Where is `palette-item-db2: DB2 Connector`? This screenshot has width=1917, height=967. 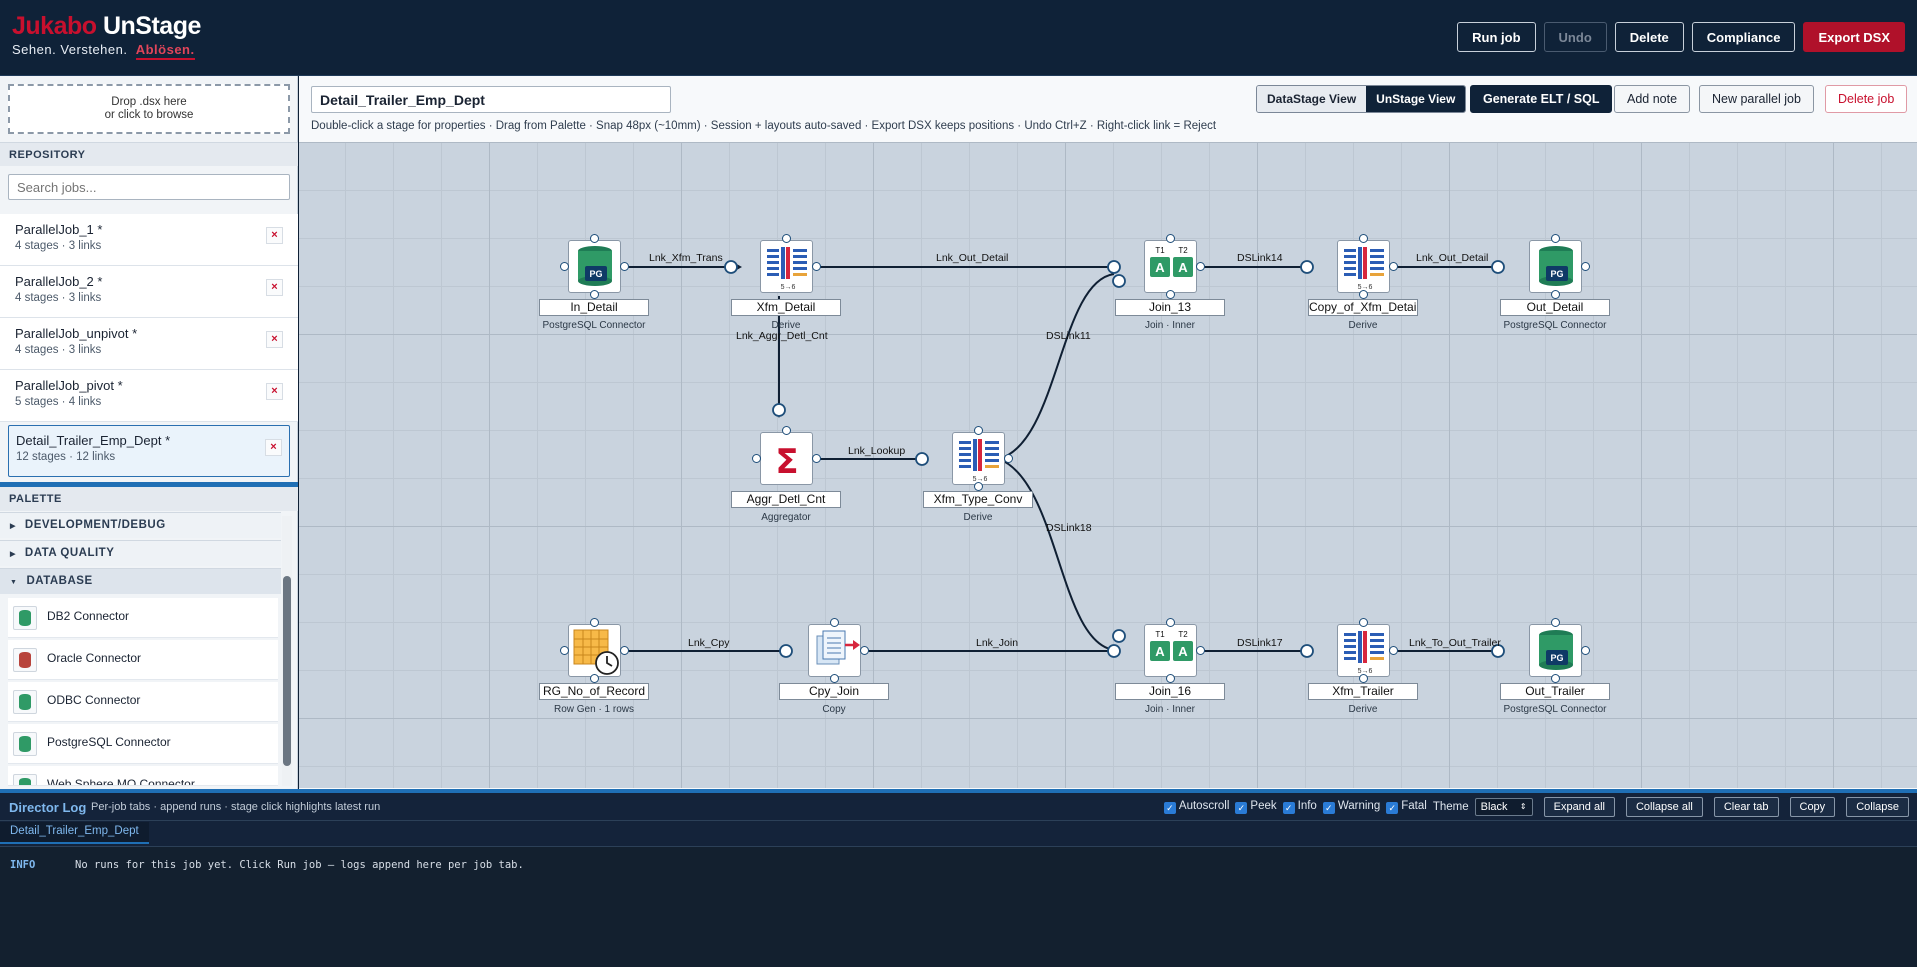 palette-item-db2: DB2 Connector is located at coordinates (143, 618).